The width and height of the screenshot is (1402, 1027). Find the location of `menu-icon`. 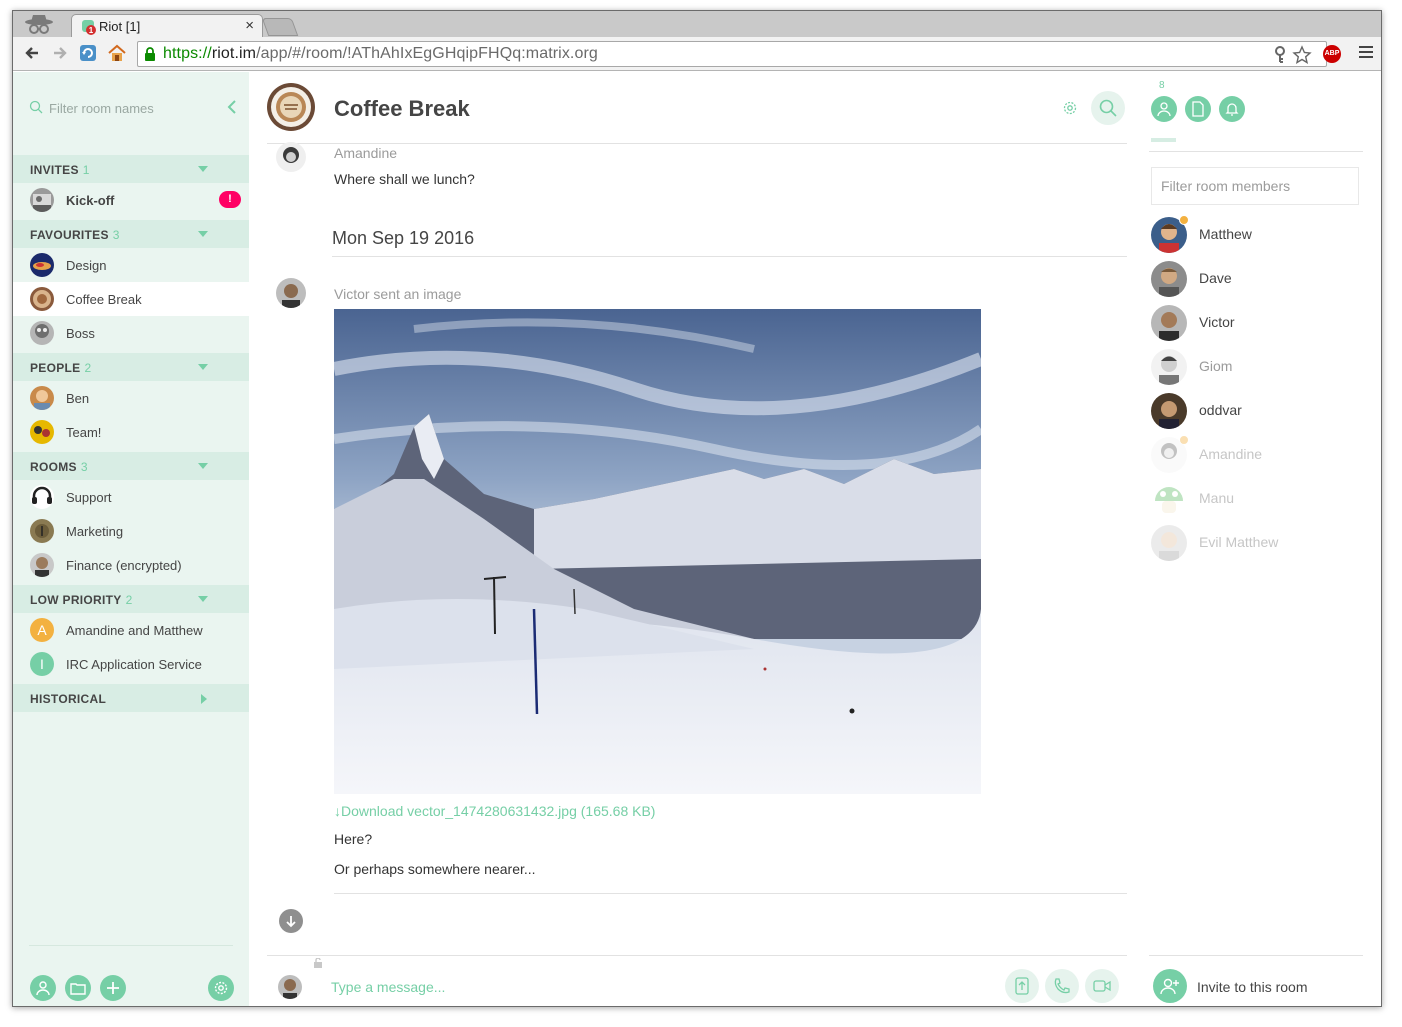

menu-icon is located at coordinates (1366, 53).